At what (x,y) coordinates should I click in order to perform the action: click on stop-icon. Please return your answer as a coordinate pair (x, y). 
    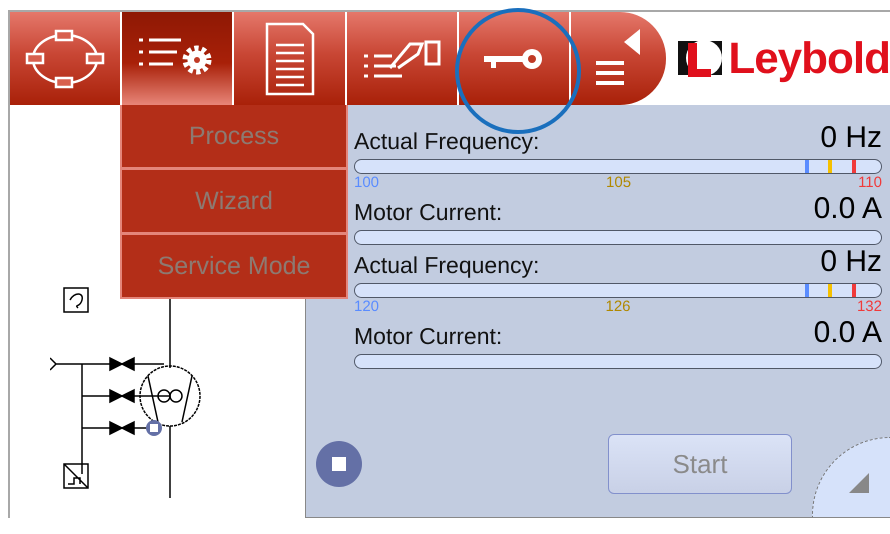
    Looking at the image, I should click on (339, 464).